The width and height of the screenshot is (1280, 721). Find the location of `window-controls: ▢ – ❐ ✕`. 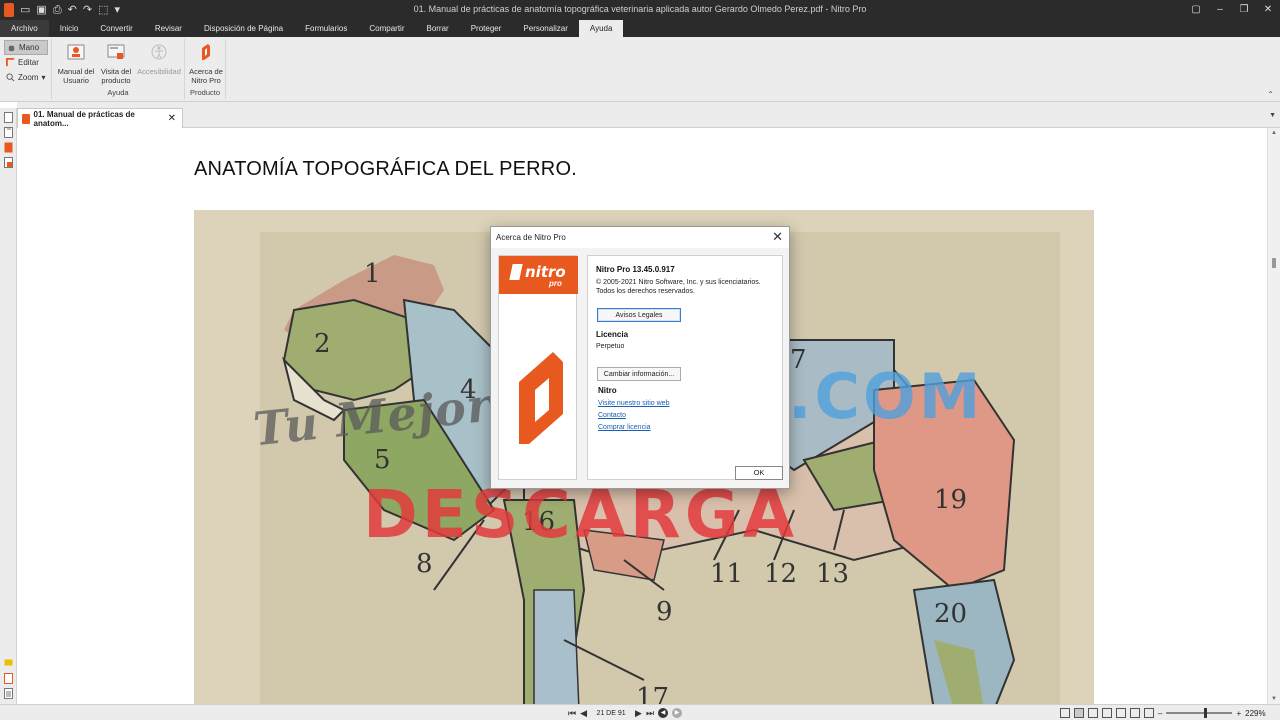

window-controls: ▢ – ❐ ✕ is located at coordinates (1232, 10).